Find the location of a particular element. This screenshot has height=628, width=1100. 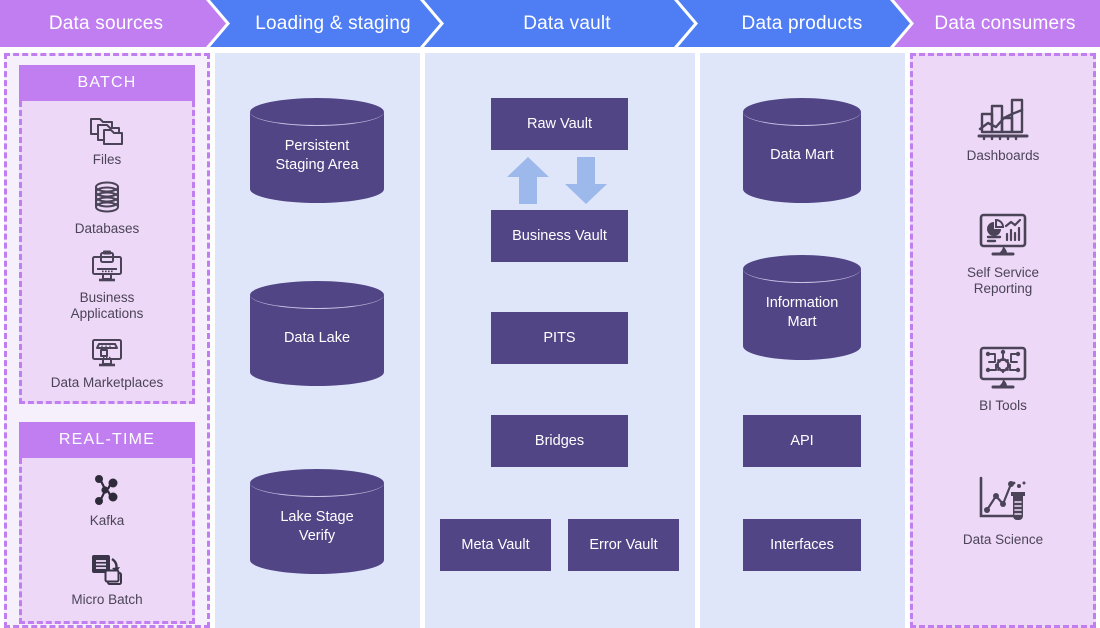

source-item-data-marketplaces: Data Marketplaces is located at coordinates (107, 362).